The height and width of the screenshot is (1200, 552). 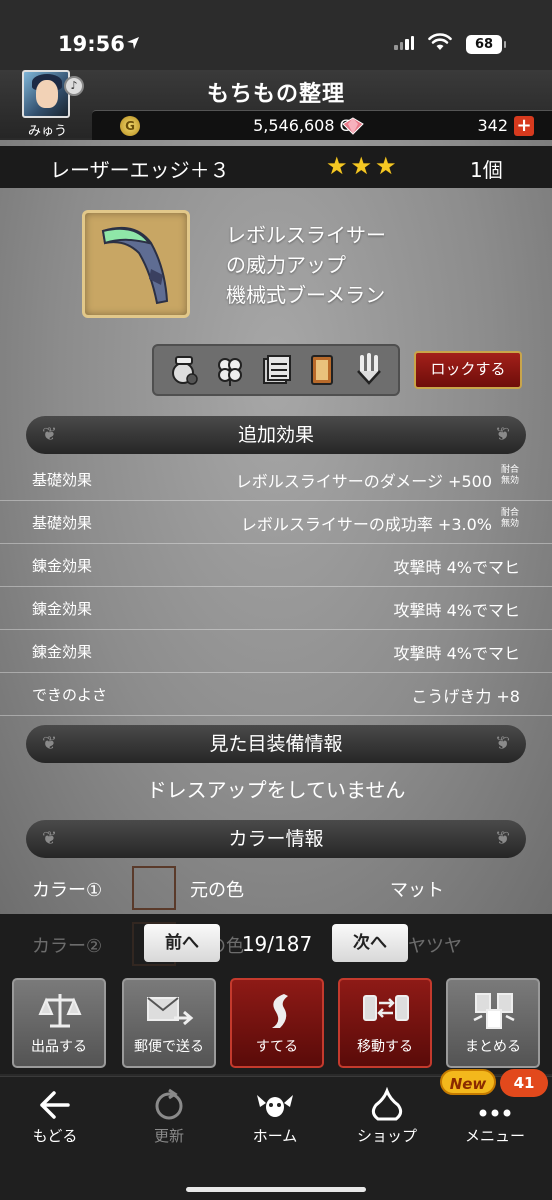 I want to click on nav-refresh: 更新, so click(x=169, y=1117).